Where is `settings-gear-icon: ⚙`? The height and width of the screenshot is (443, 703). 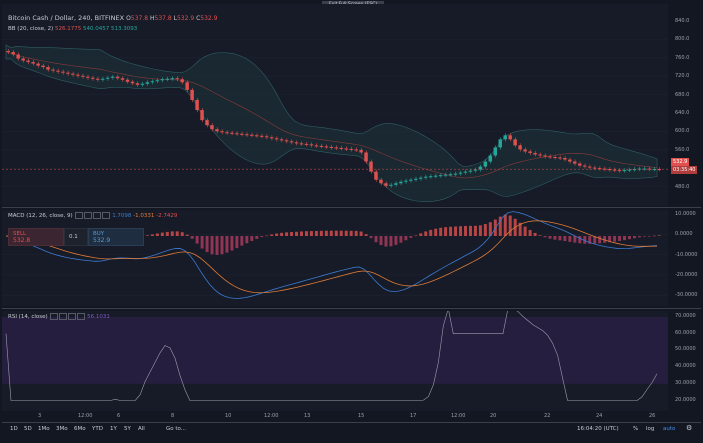
settings-gear-icon: ⚙ is located at coordinates (689, 428).